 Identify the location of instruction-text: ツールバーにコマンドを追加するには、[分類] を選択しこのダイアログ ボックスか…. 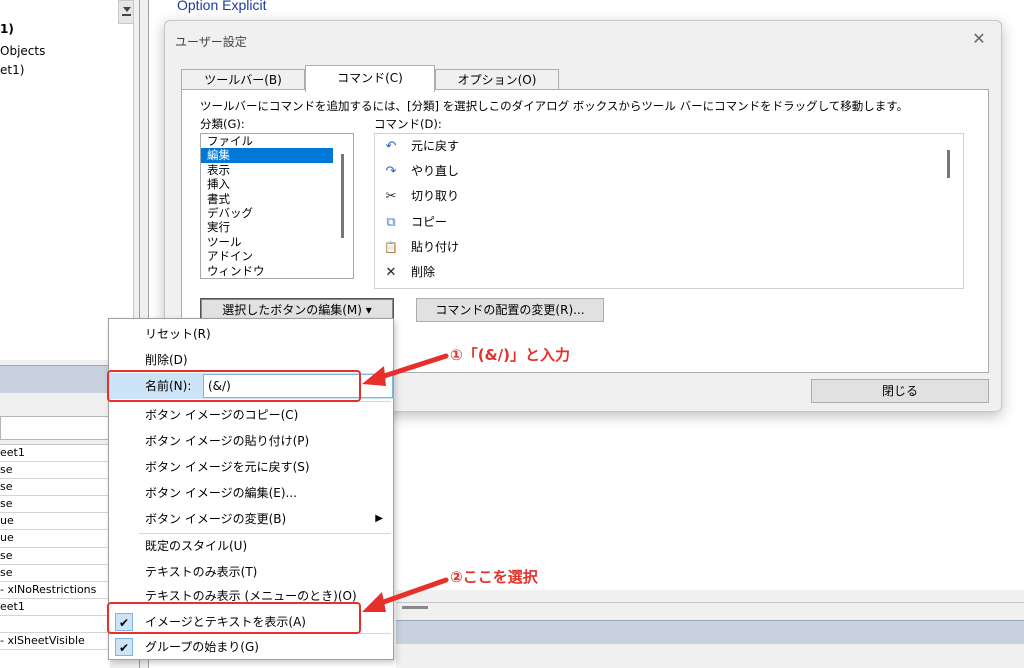
(554, 106).